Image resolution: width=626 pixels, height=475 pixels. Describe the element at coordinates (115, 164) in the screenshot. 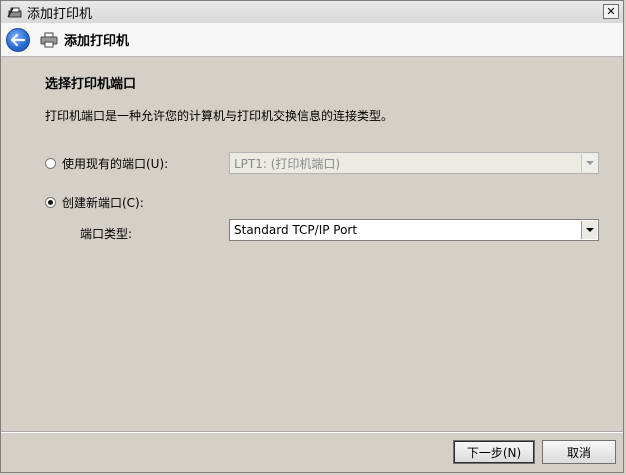

I see `existing-port-label: 使用现有的端口(U):` at that location.